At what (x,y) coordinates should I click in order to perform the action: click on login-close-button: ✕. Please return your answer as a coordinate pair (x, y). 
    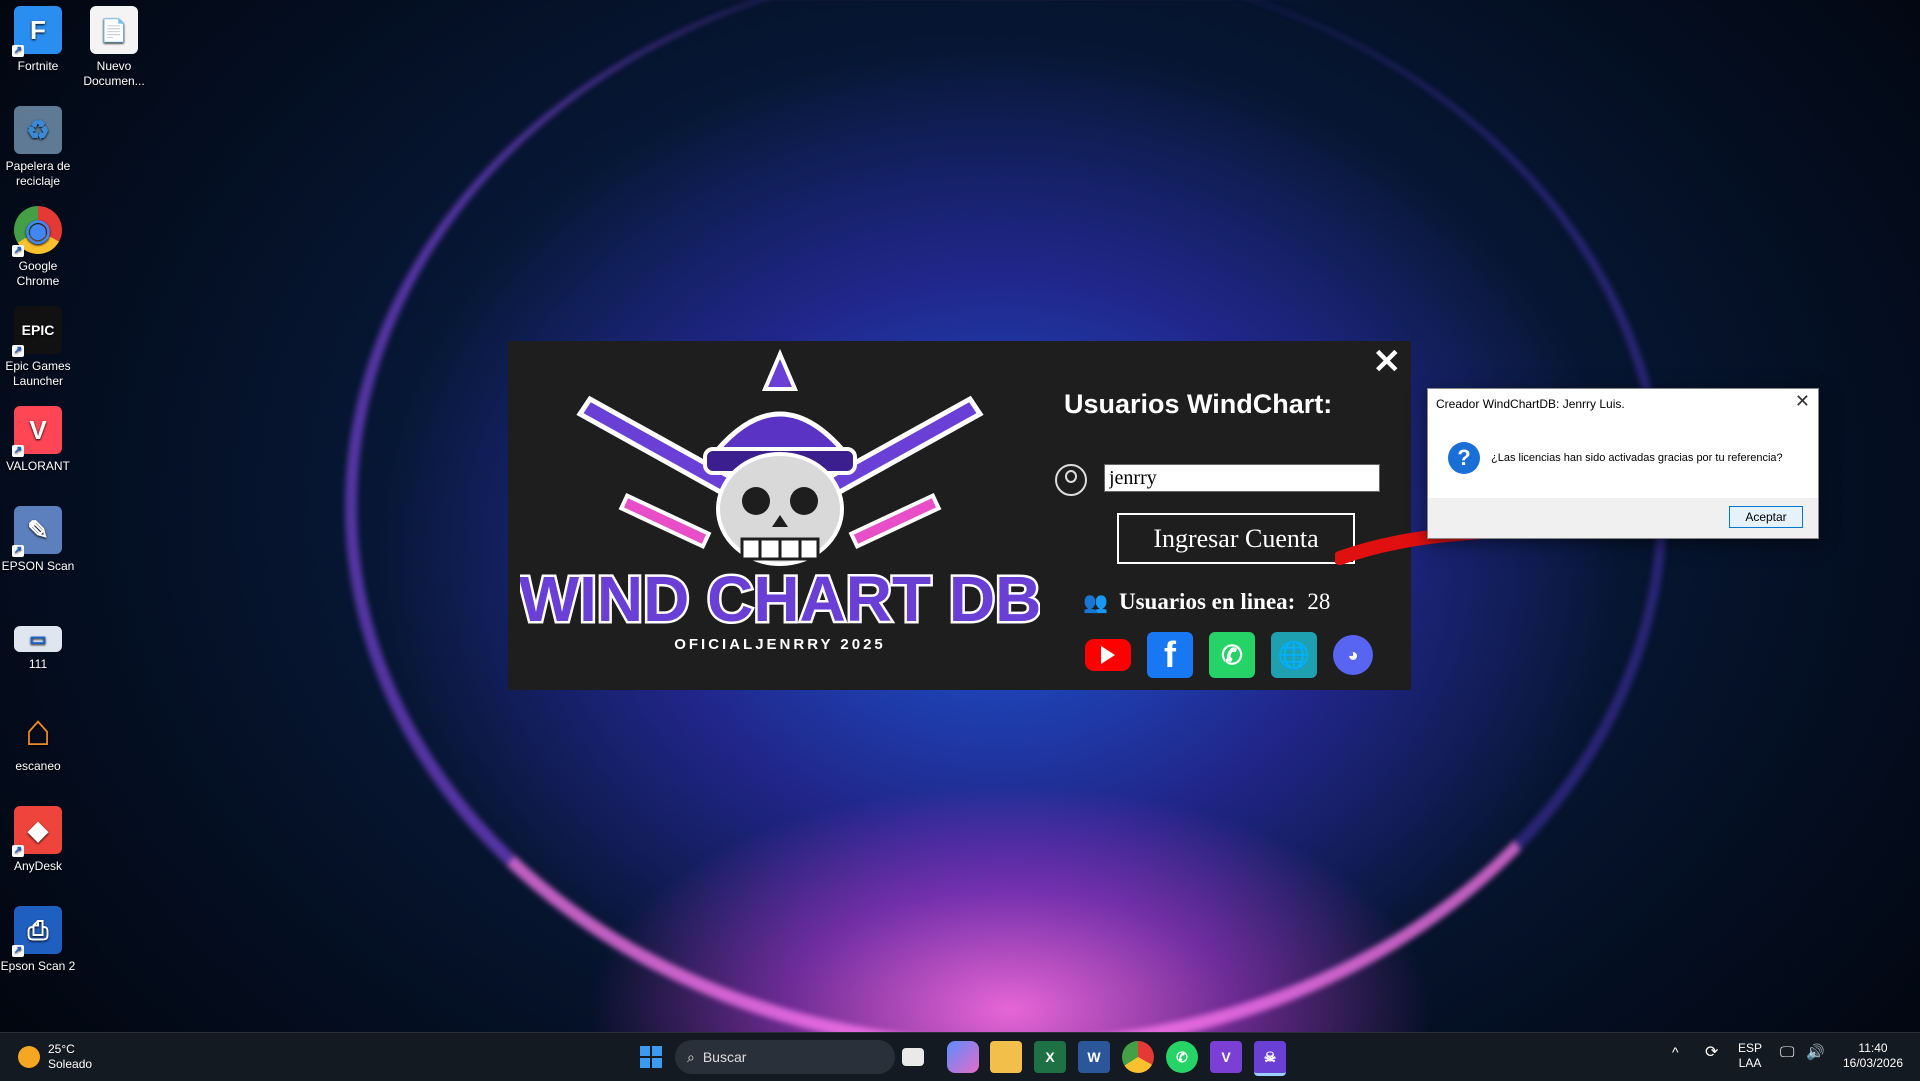
    Looking at the image, I should click on (1387, 362).